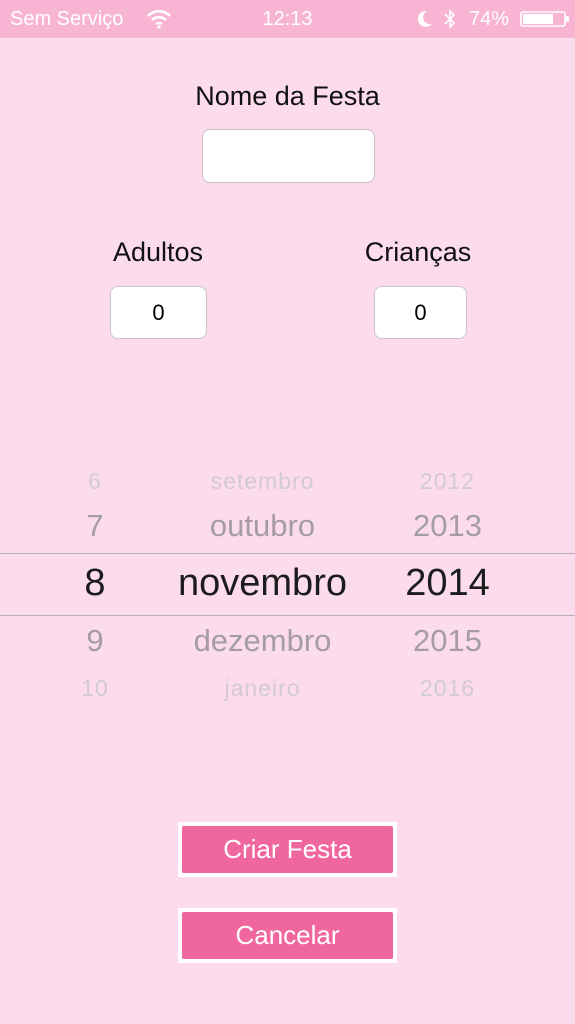 Image resolution: width=575 pixels, height=1024 pixels. Describe the element at coordinates (489, 19) in the screenshot. I see `battery-percentage: 74%` at that location.